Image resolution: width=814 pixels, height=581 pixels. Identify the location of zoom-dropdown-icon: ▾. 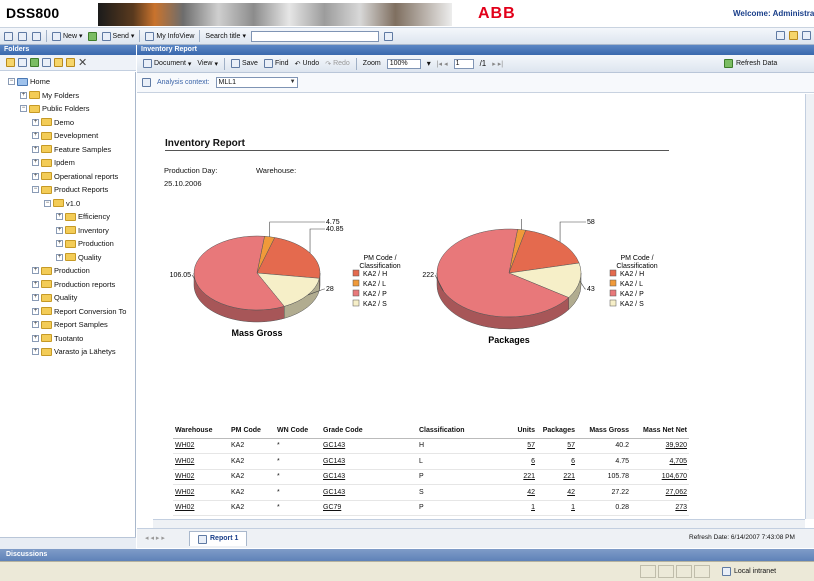
(429, 63).